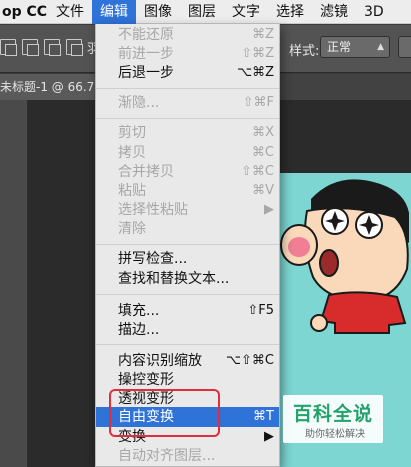  Describe the element at coordinates (30, 47) in the screenshot. I see `add-to-selection-icon` at that location.